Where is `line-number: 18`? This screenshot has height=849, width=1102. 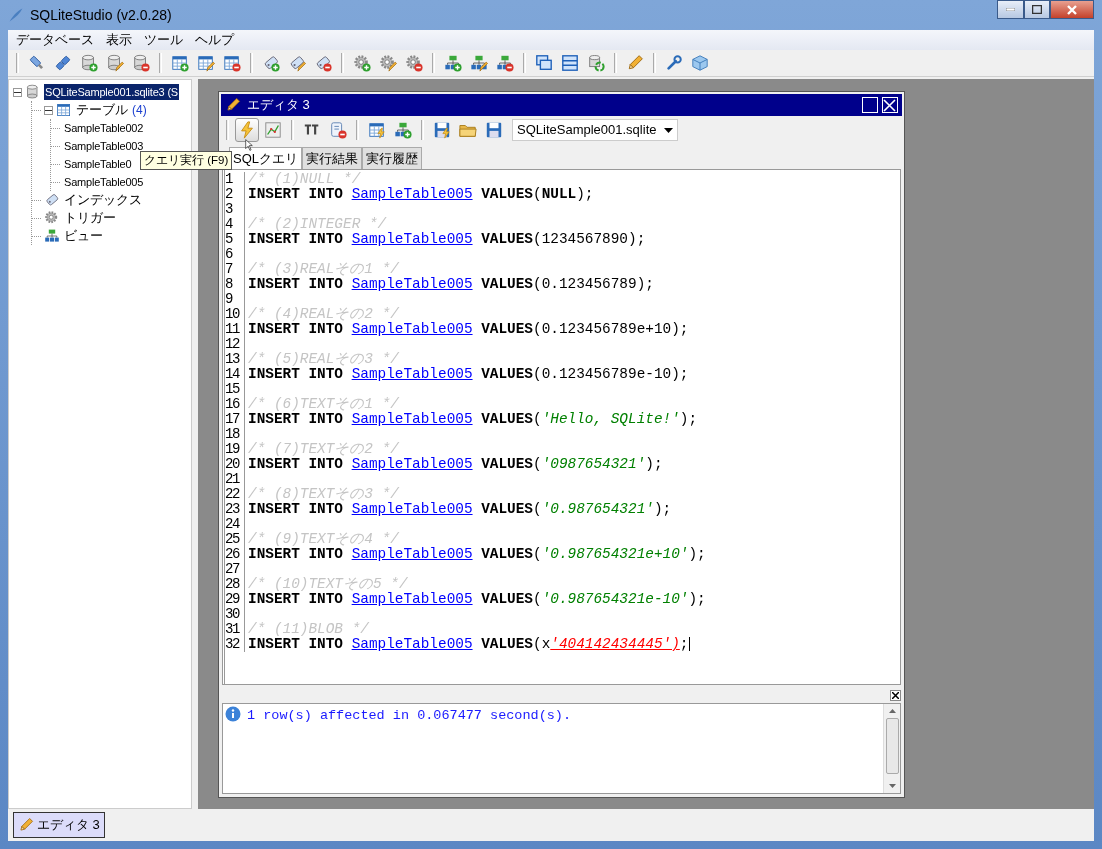
line-number: 18 is located at coordinates (235, 434).